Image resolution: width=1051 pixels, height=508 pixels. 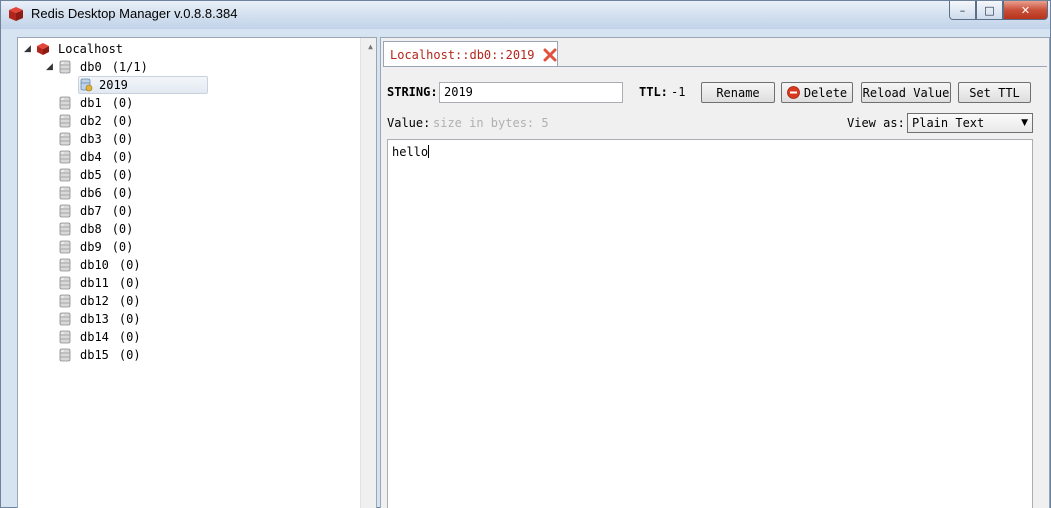 What do you see at coordinates (1025, 10) in the screenshot?
I see `close-window-button: ✕` at bounding box center [1025, 10].